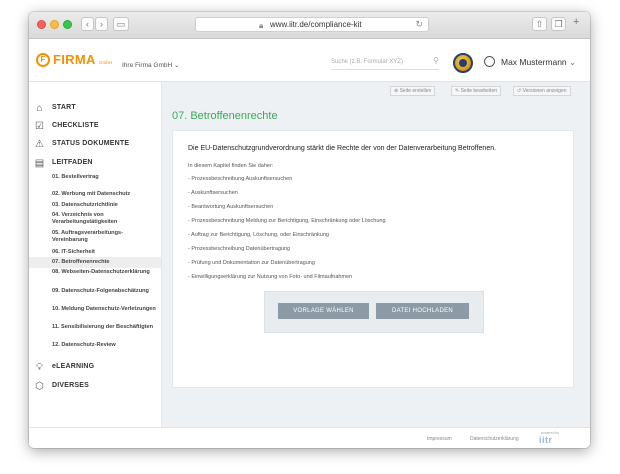 The height and width of the screenshot is (474, 620). What do you see at coordinates (95, 277) in the screenshot?
I see `sidebar-subitem-08: 08. Webseiten-Datenschutzerklärung` at bounding box center [95, 277].